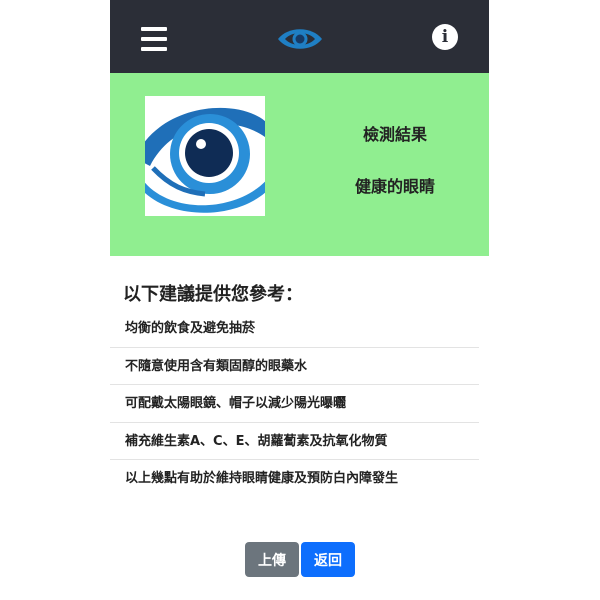 The image size is (600, 600). I want to click on eye-logo-icon, so click(300, 39).